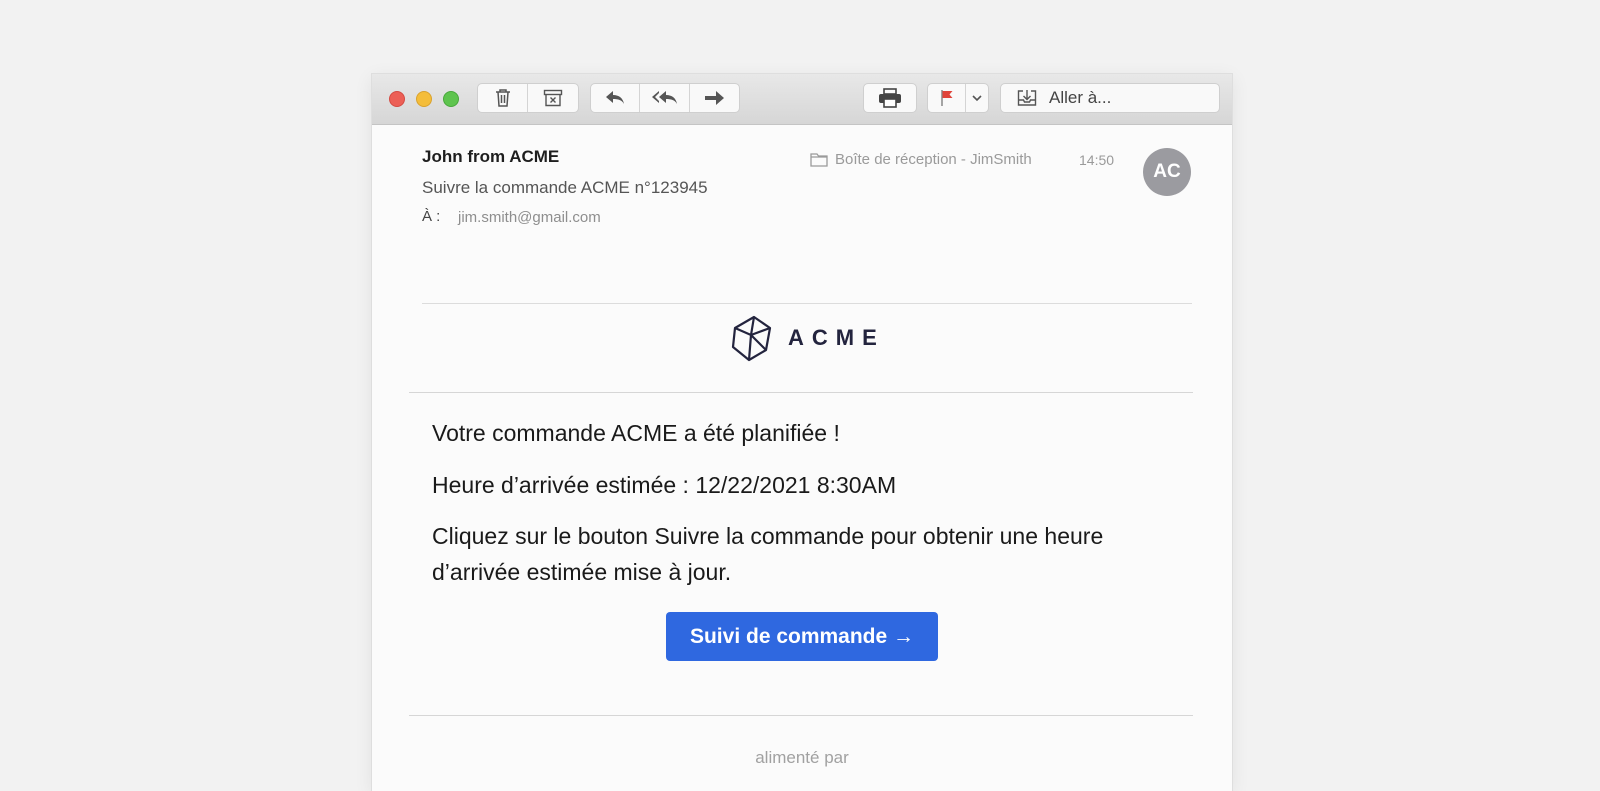  I want to click on track-order-button: Suivi de commande →, so click(802, 636).